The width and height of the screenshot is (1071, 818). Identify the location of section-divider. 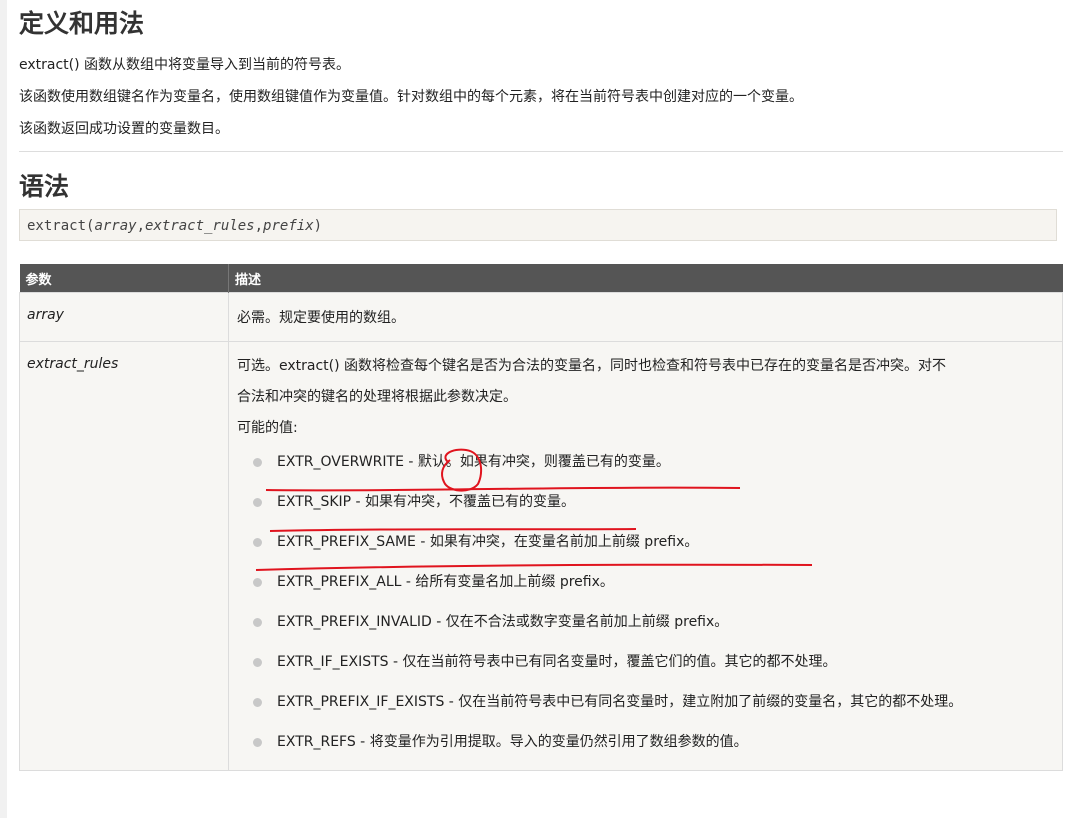
(541, 151).